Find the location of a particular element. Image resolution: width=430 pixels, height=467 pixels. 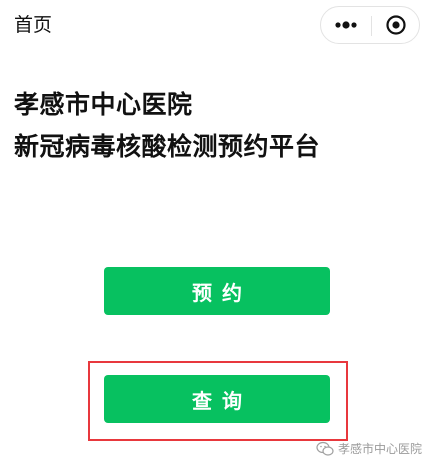

headline-line-hospital: 孝感市中心医院 is located at coordinates (103, 104).